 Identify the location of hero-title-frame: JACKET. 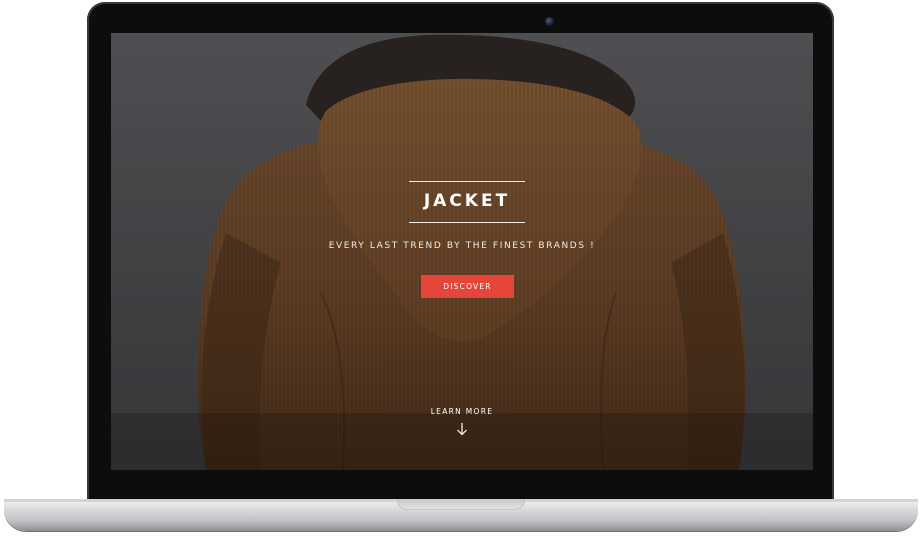
(467, 202).